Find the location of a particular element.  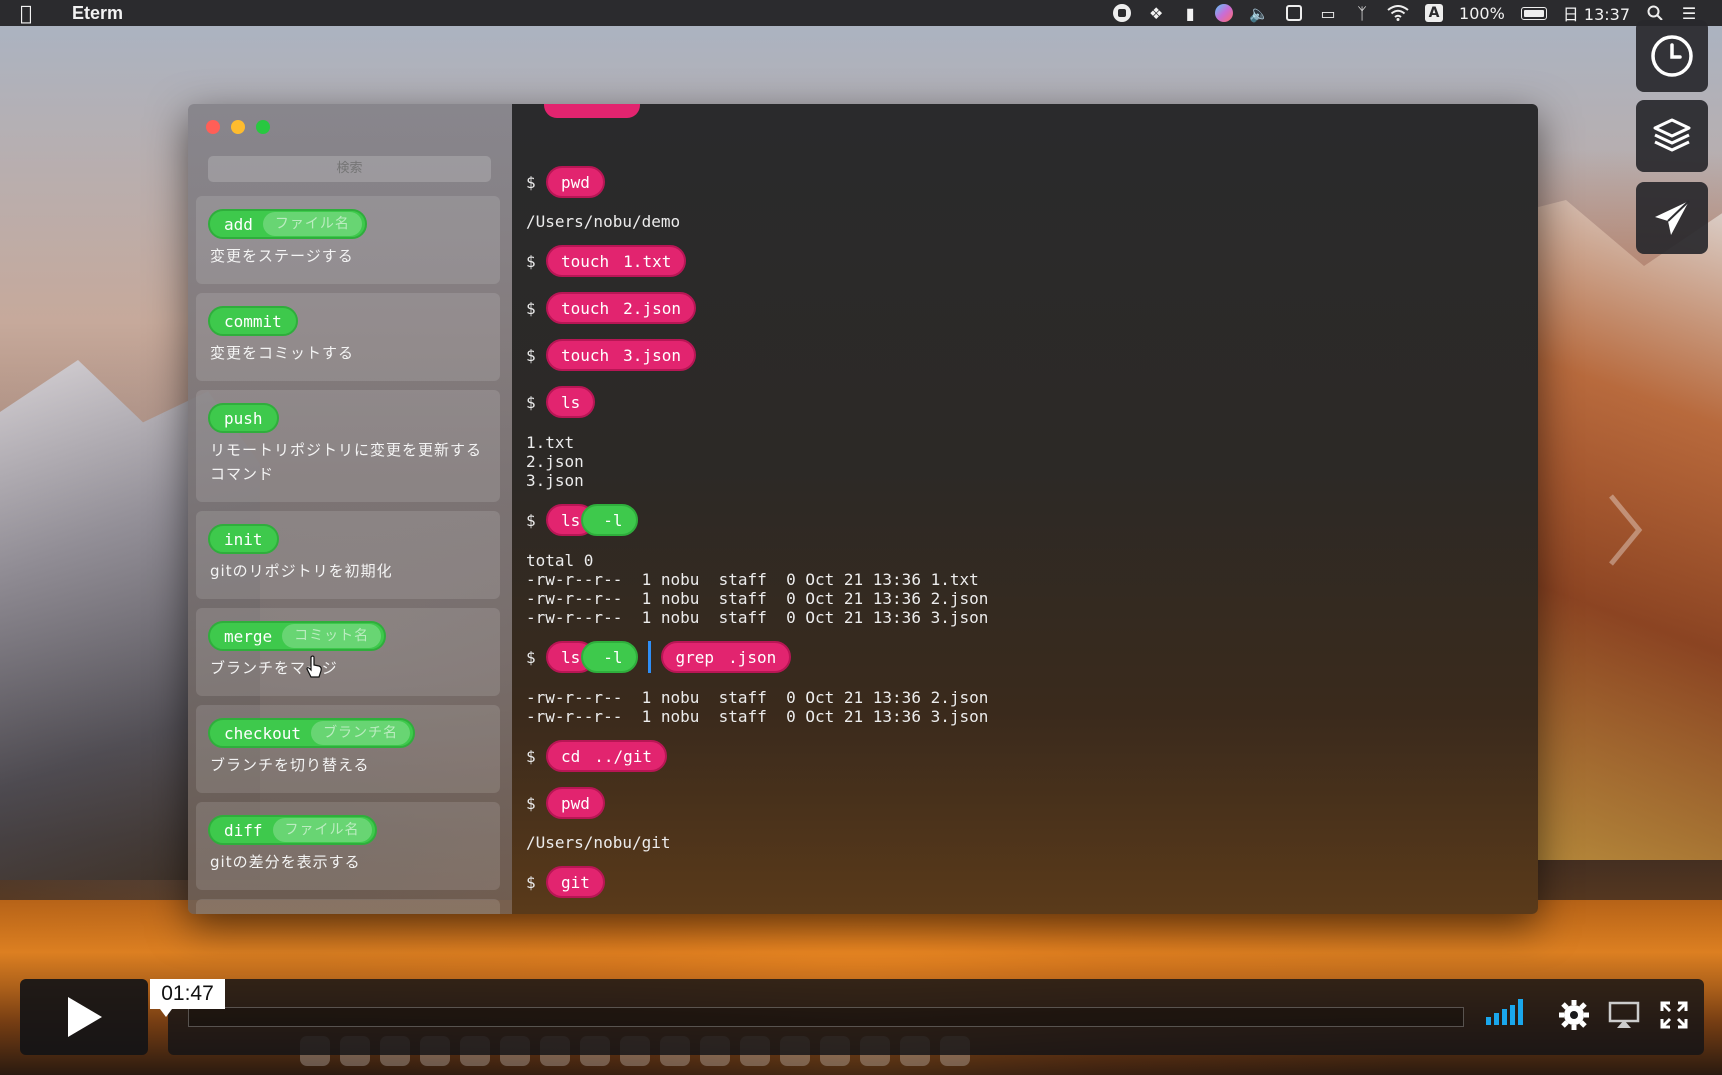

next-video-chevron-icon is located at coordinates (1625, 530).